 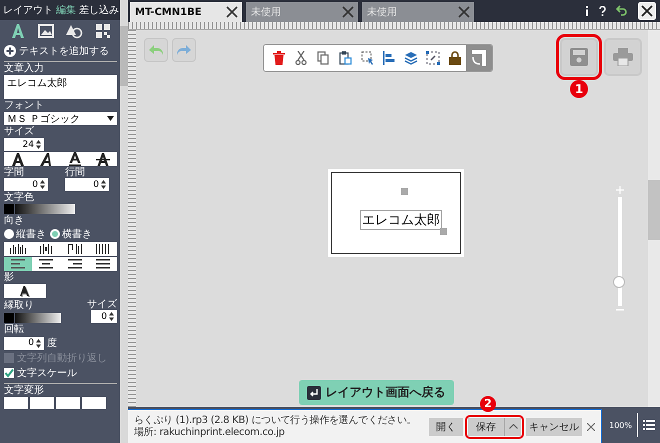 I want to click on qr-tool-icon, so click(x=103, y=31).